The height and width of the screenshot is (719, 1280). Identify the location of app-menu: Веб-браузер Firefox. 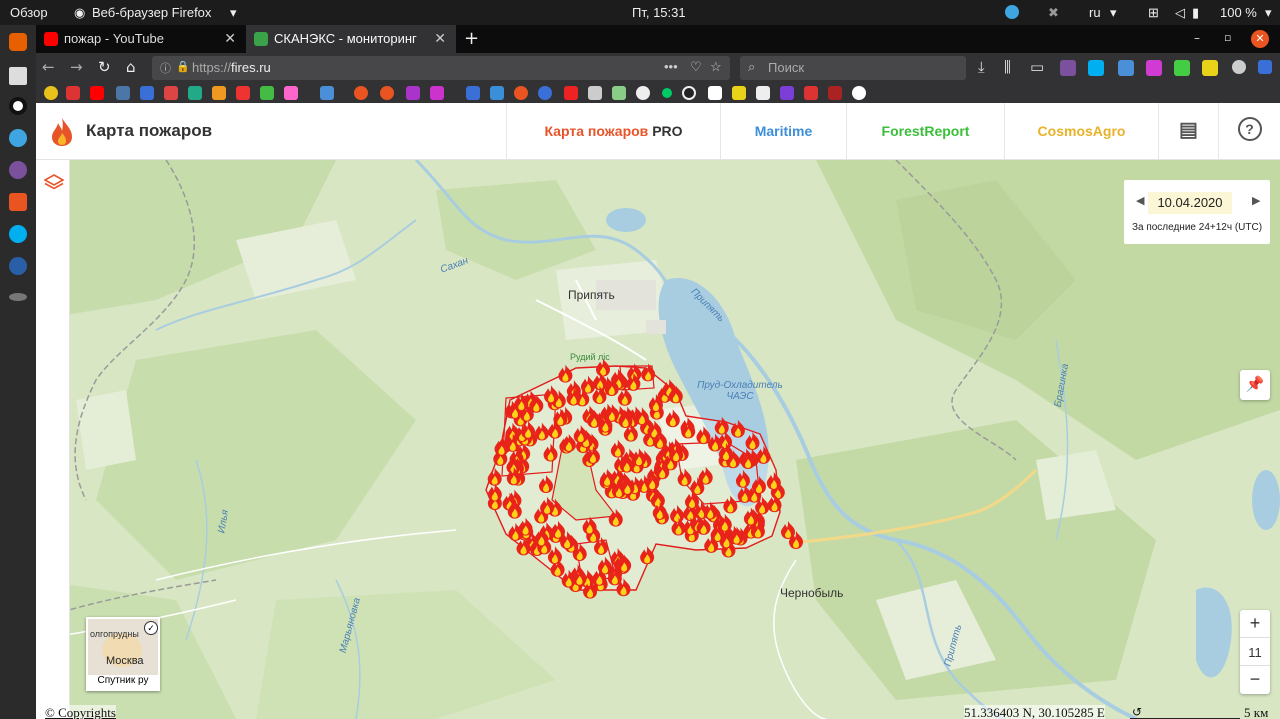
(151, 12).